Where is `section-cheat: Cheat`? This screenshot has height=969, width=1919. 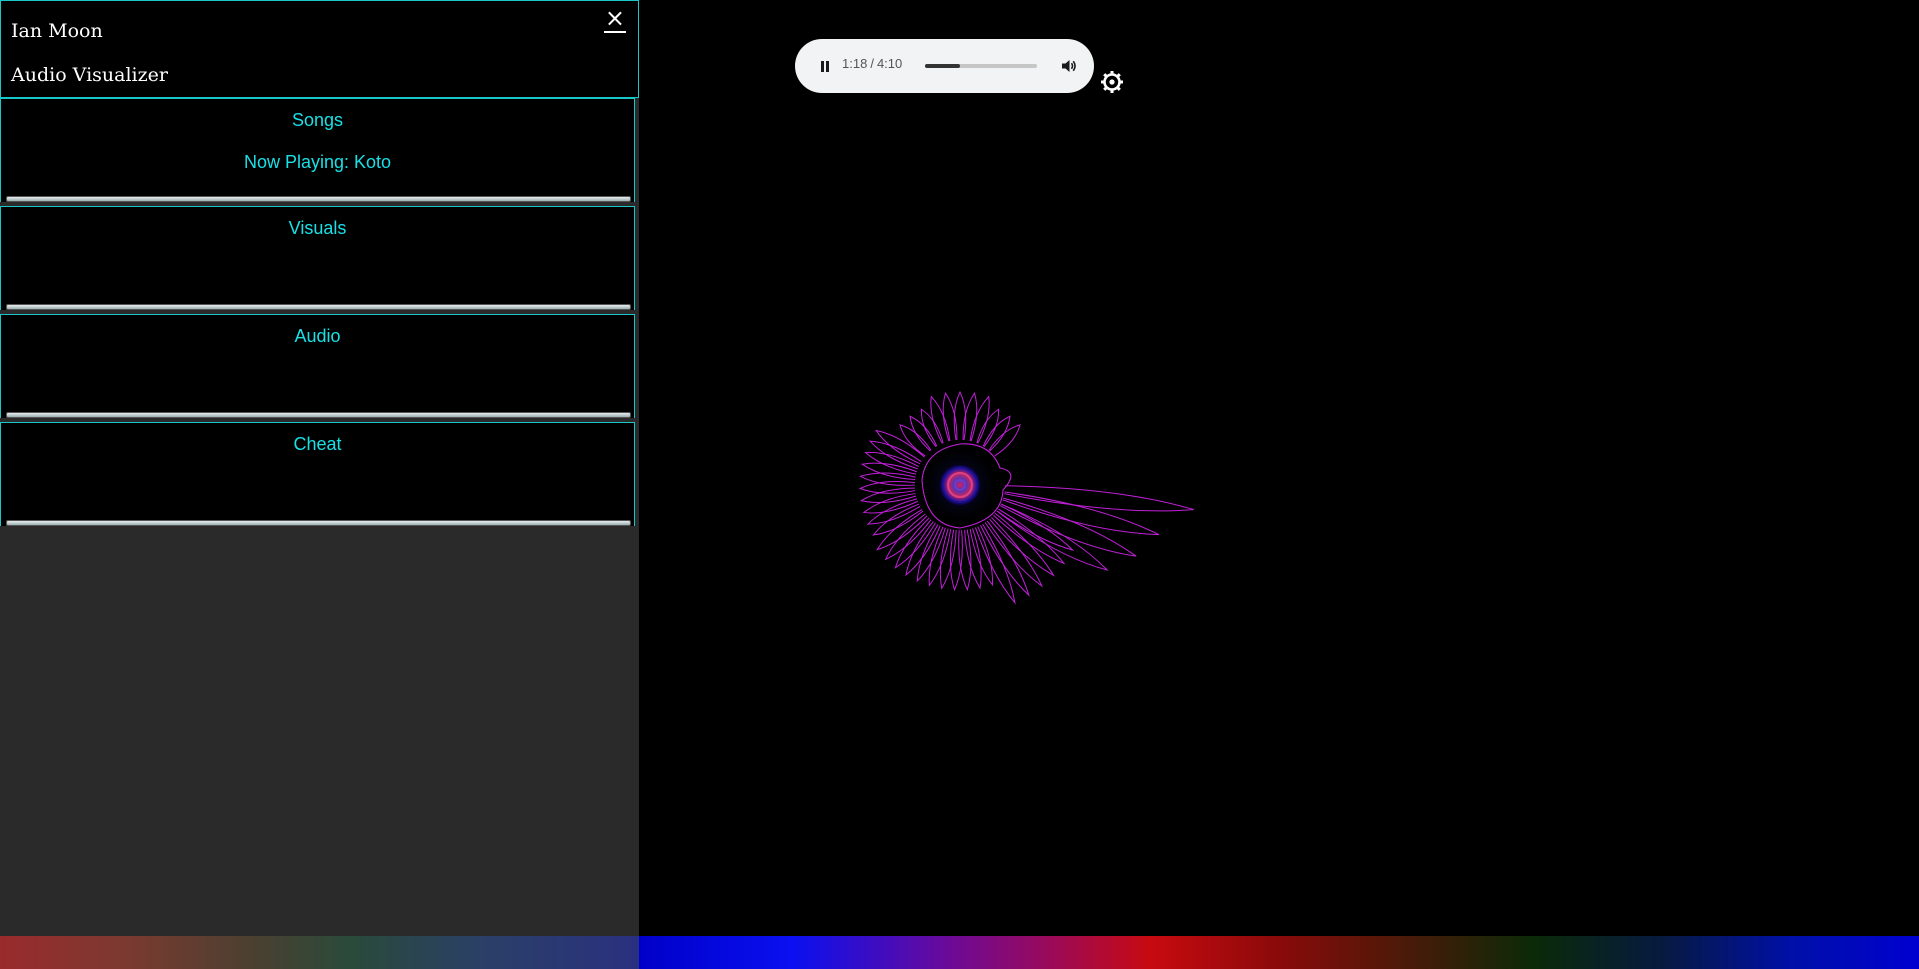 section-cheat: Cheat is located at coordinates (317, 474).